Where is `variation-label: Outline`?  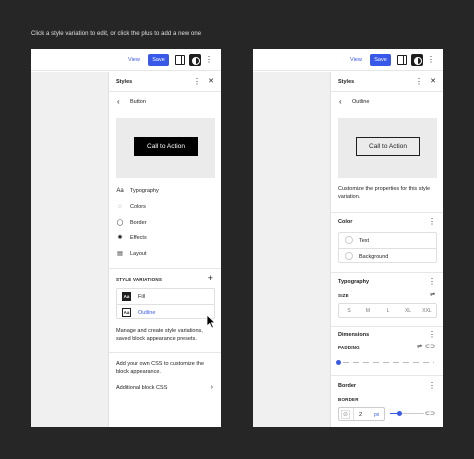 variation-label: Outline is located at coordinates (147, 313).